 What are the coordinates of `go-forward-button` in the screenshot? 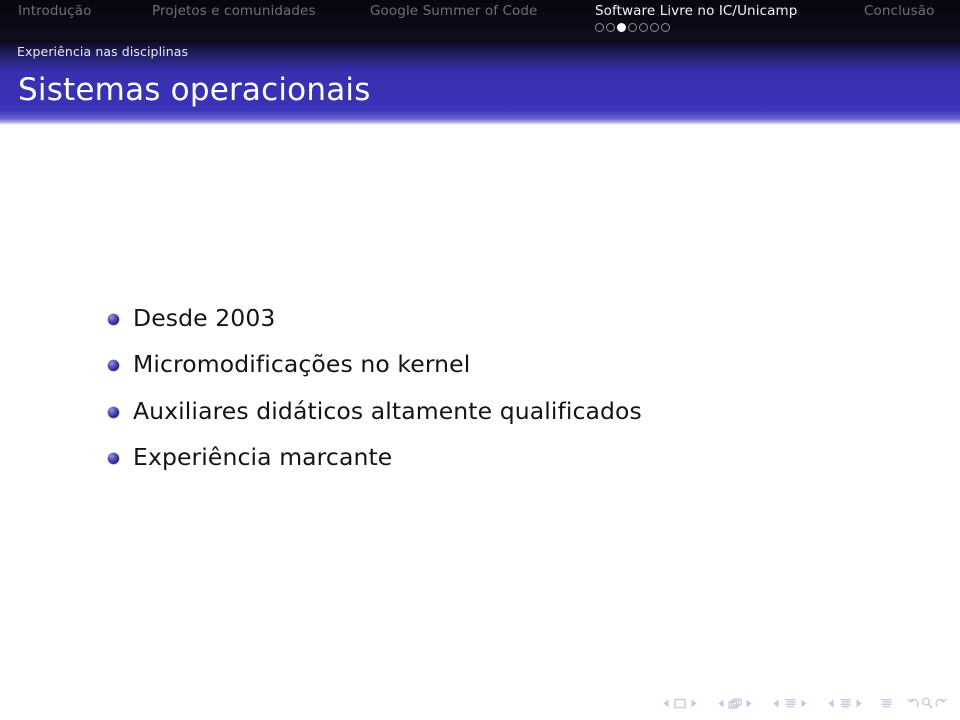 It's located at (941, 703).